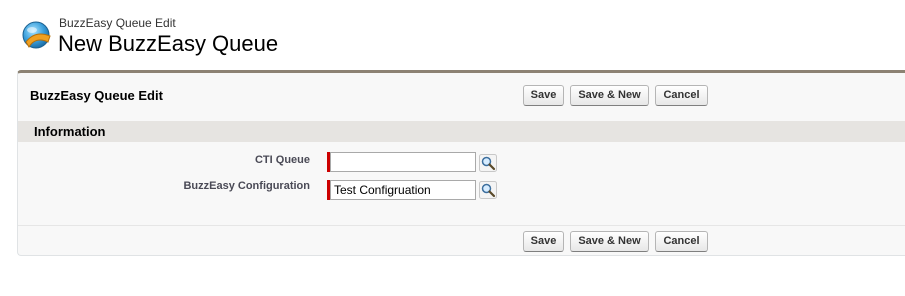  I want to click on section-header: Information, so click(461, 131).